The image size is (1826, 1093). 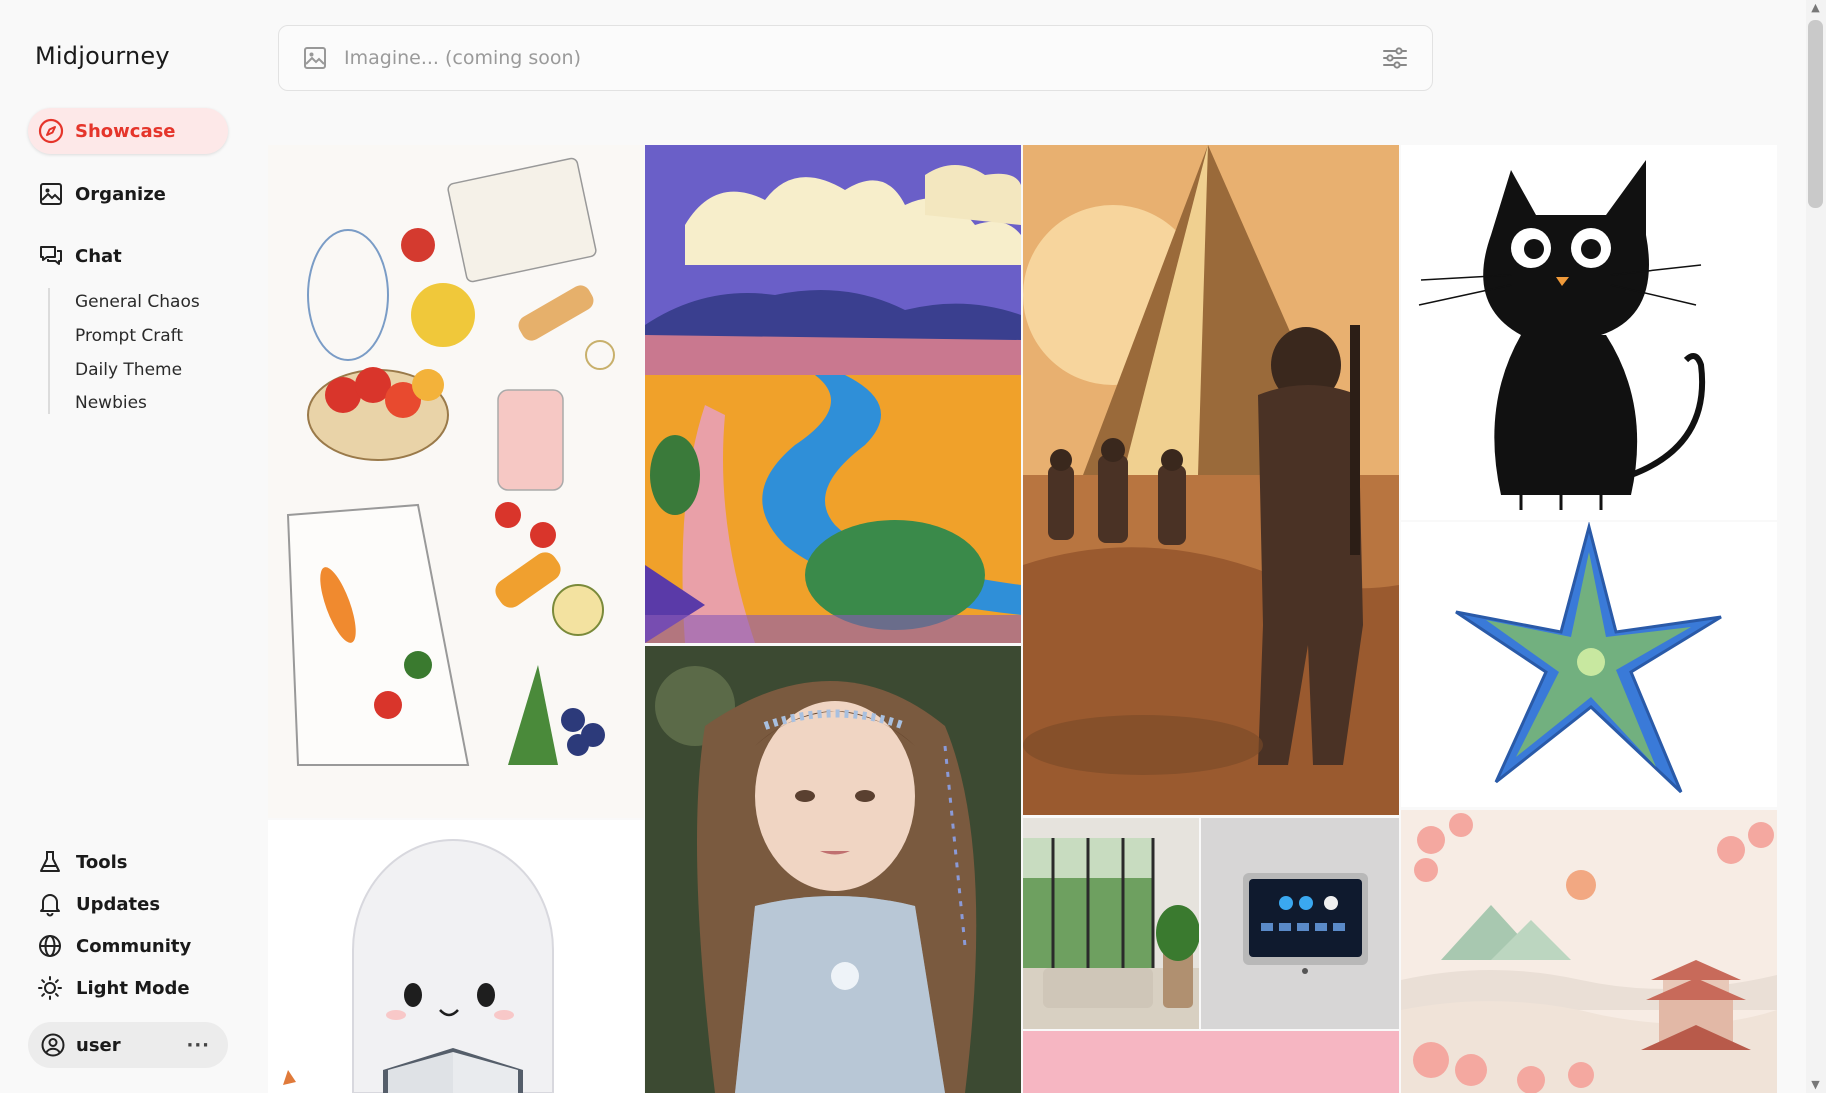 I want to click on scroll-up-icon: ▲, so click(x=1815, y=8).